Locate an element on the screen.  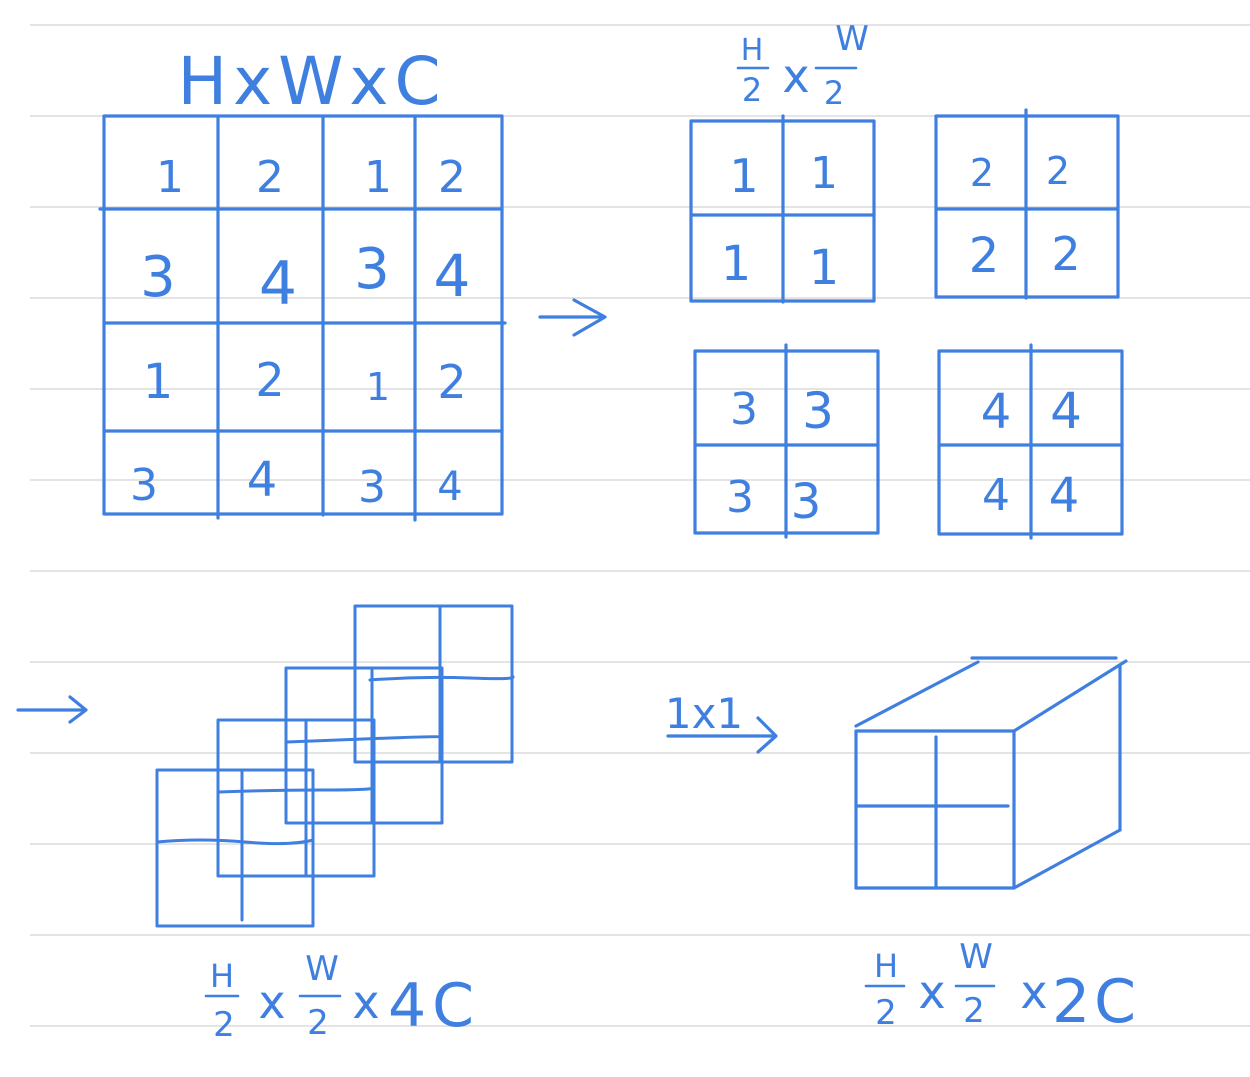
output-label: H 2 x W 2 x 2C is located at coordinates (1002, 987).